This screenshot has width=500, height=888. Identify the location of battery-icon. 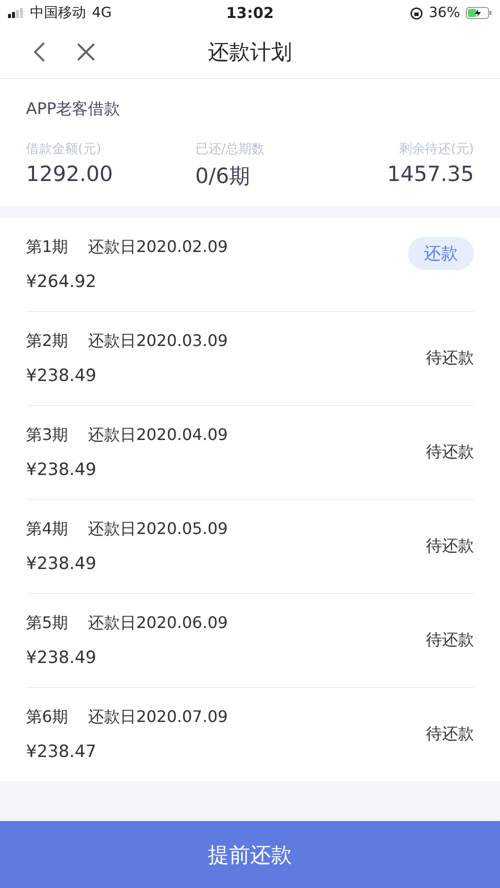
(479, 13).